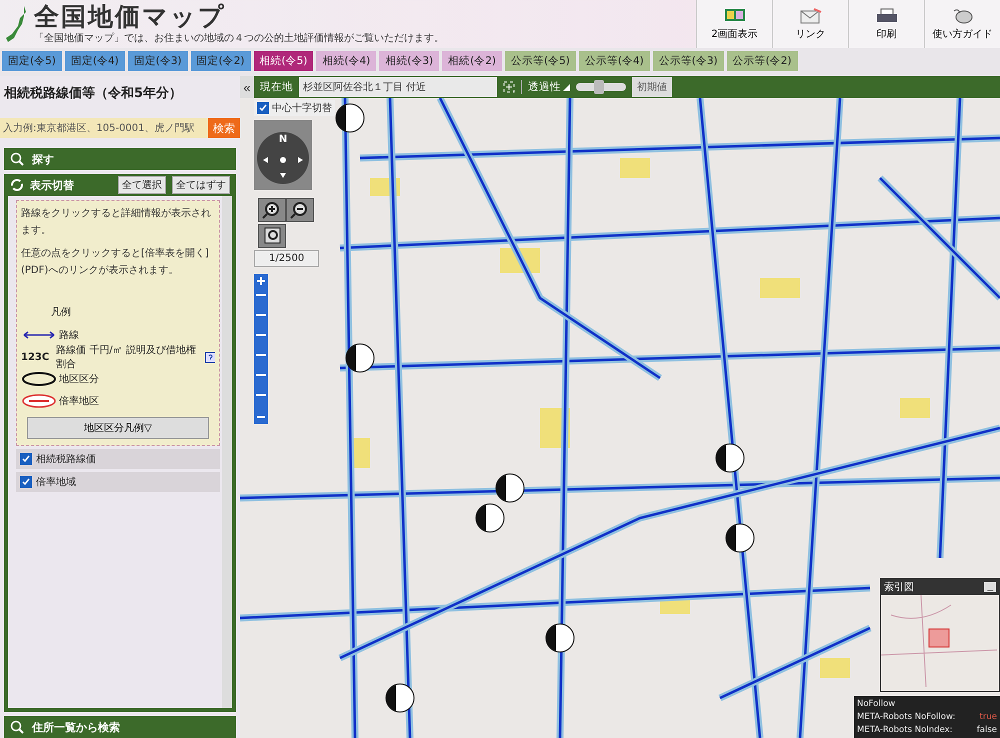 The image size is (1000, 738). What do you see at coordinates (69, 335) in the screenshot?
I see `legend-label: 路線` at bounding box center [69, 335].